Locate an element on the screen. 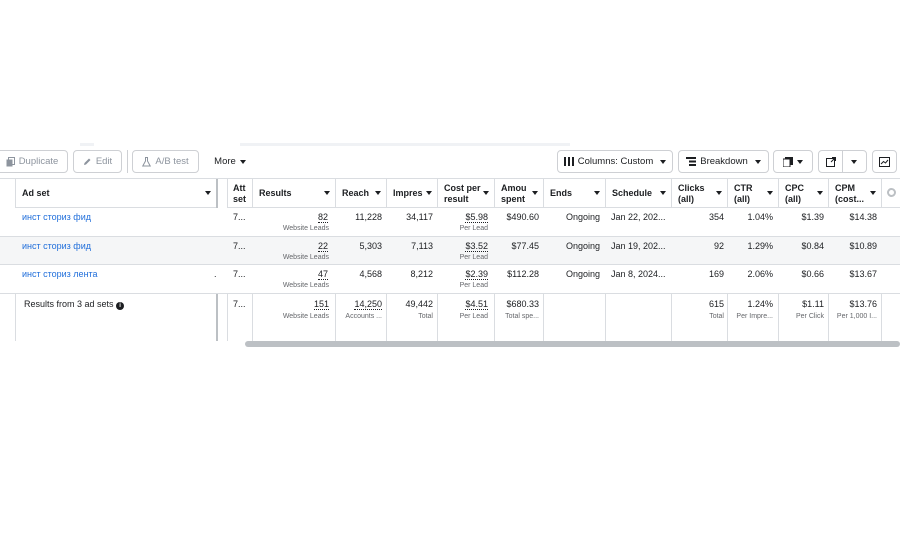  column-header-amount-spent: Amou spent is located at coordinates (519, 193).